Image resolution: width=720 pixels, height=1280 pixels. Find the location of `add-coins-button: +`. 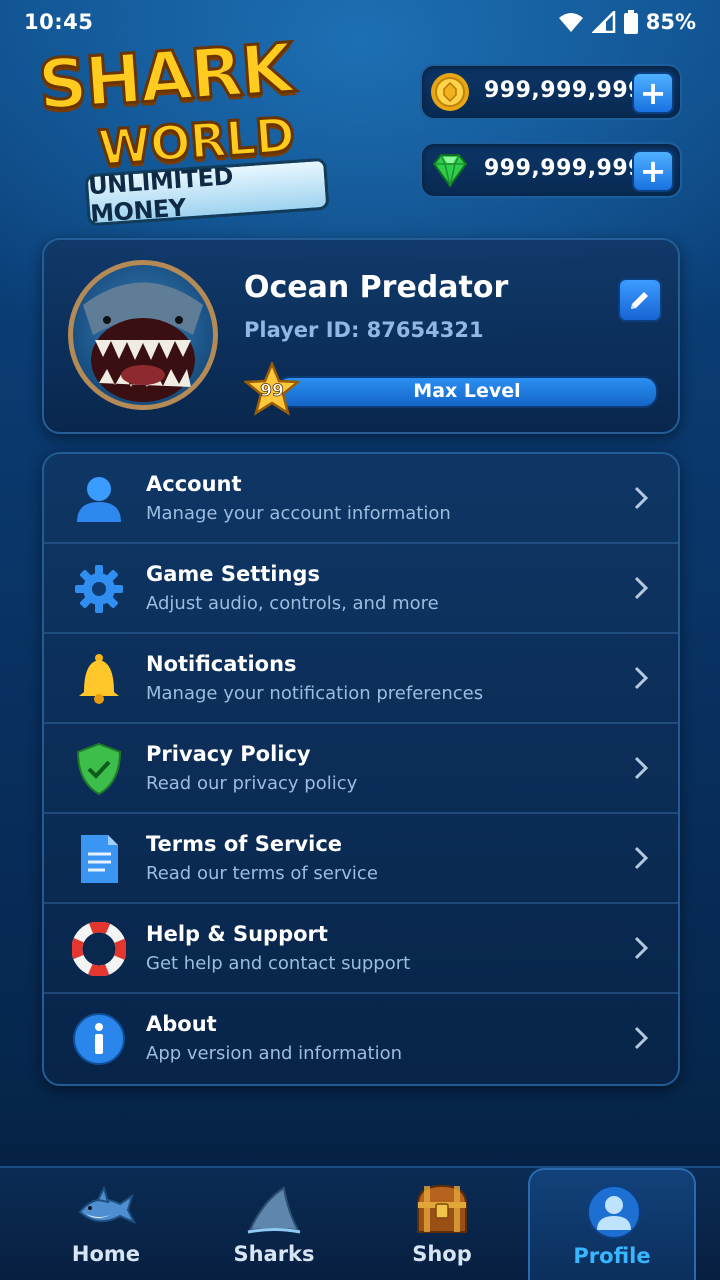

add-coins-button: + is located at coordinates (653, 93).